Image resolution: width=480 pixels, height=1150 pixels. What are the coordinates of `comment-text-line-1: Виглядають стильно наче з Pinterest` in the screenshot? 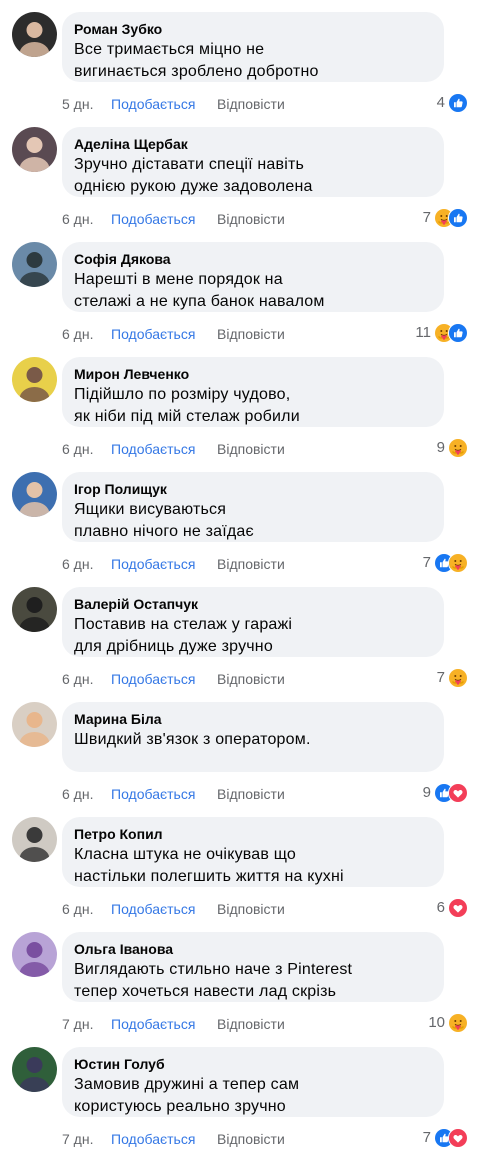 It's located at (213, 969).